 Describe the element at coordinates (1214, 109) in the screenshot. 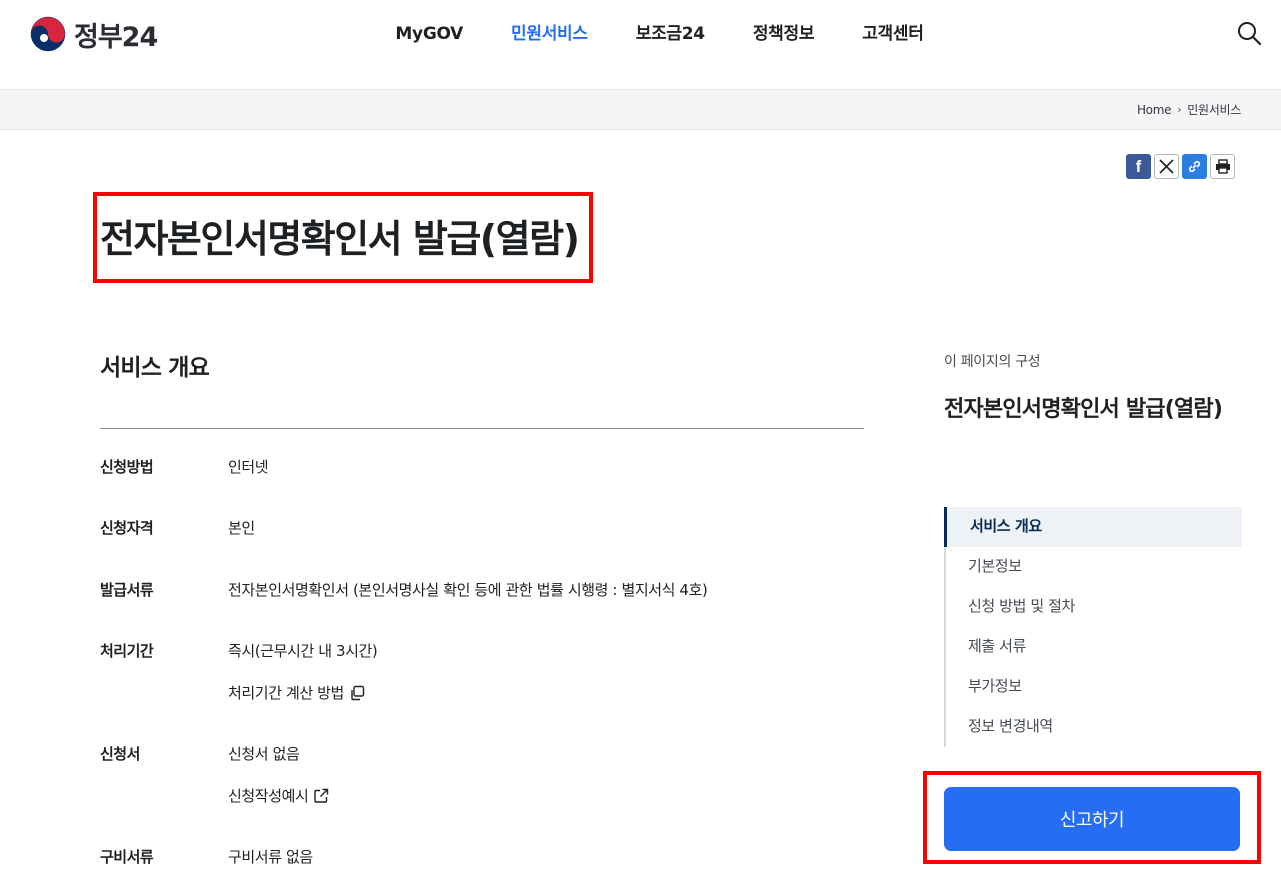

I see `breadcrumb-current: 민원서비스` at that location.